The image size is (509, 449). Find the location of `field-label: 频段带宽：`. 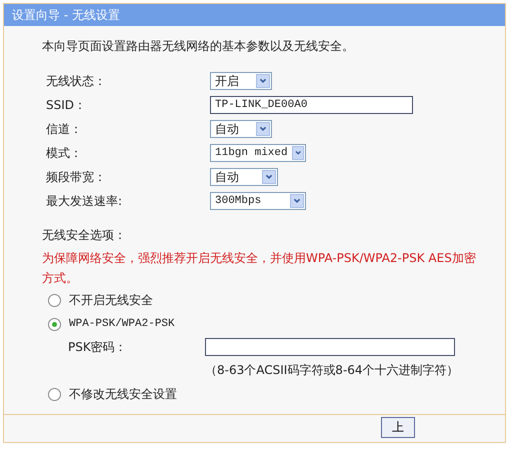

field-label: 频段带宽： is located at coordinates (76, 177).